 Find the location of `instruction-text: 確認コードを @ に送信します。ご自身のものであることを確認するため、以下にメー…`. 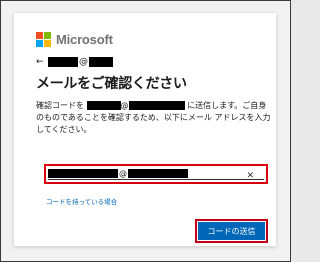

instruction-text: 確認コードを @ に送信します。ご自身のものであることを確認するため、以下にメー… is located at coordinates (154, 118).